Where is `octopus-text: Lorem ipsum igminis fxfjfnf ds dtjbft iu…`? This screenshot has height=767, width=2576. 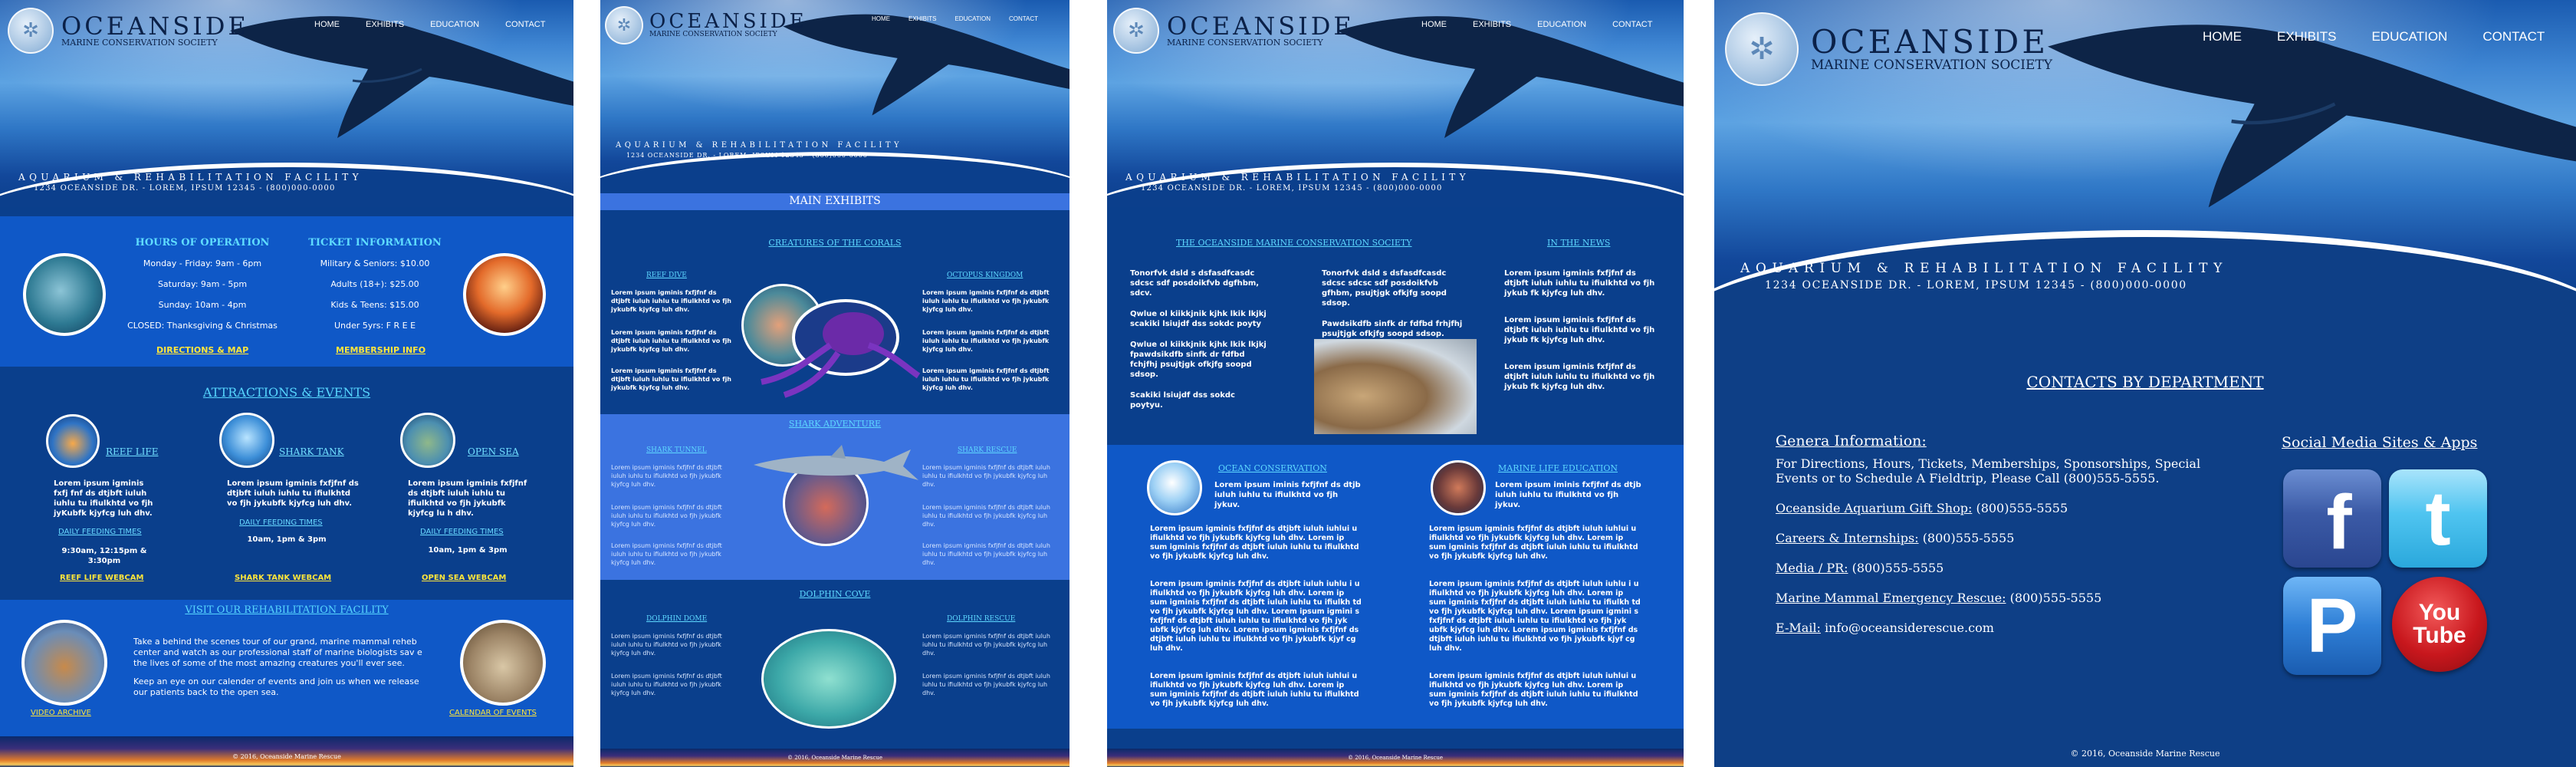 octopus-text: Lorem ipsum igminis fxfjfnf ds dtjbft iu… is located at coordinates (986, 379).